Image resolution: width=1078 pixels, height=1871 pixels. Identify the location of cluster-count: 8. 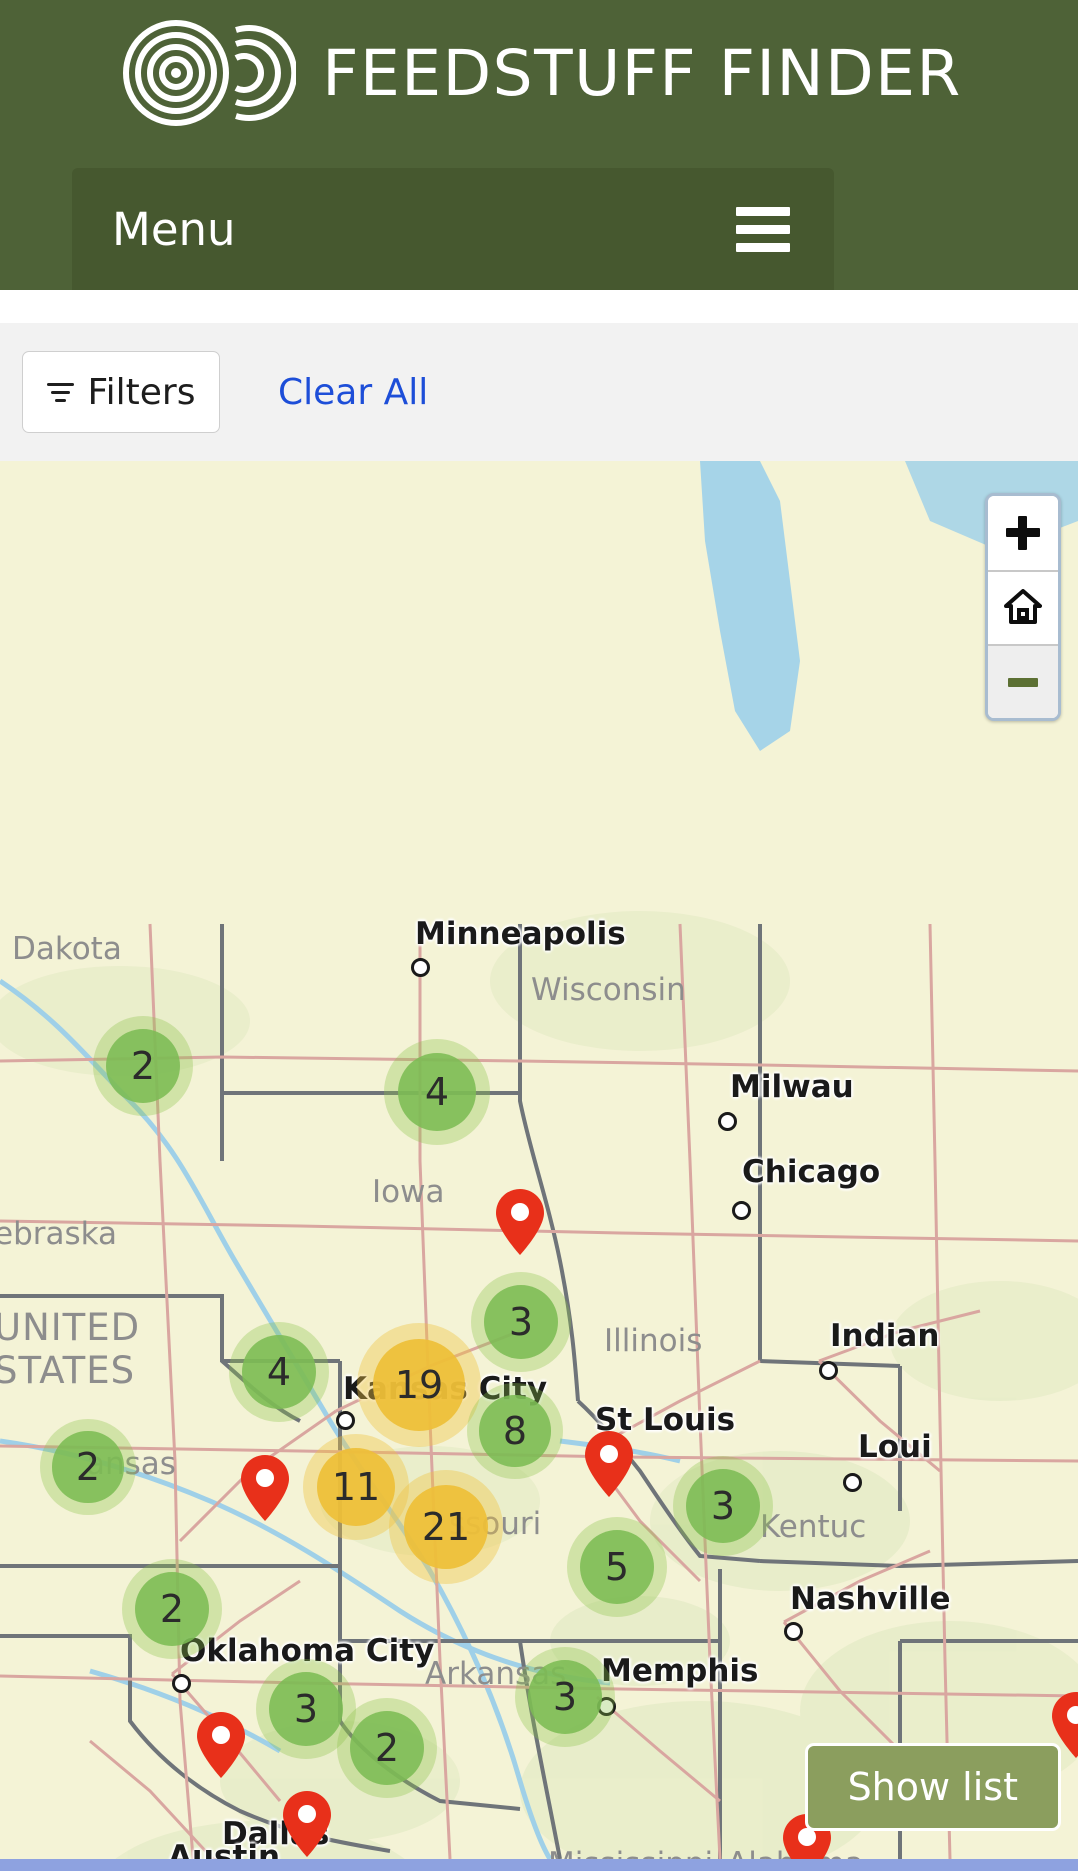
(515, 1431).